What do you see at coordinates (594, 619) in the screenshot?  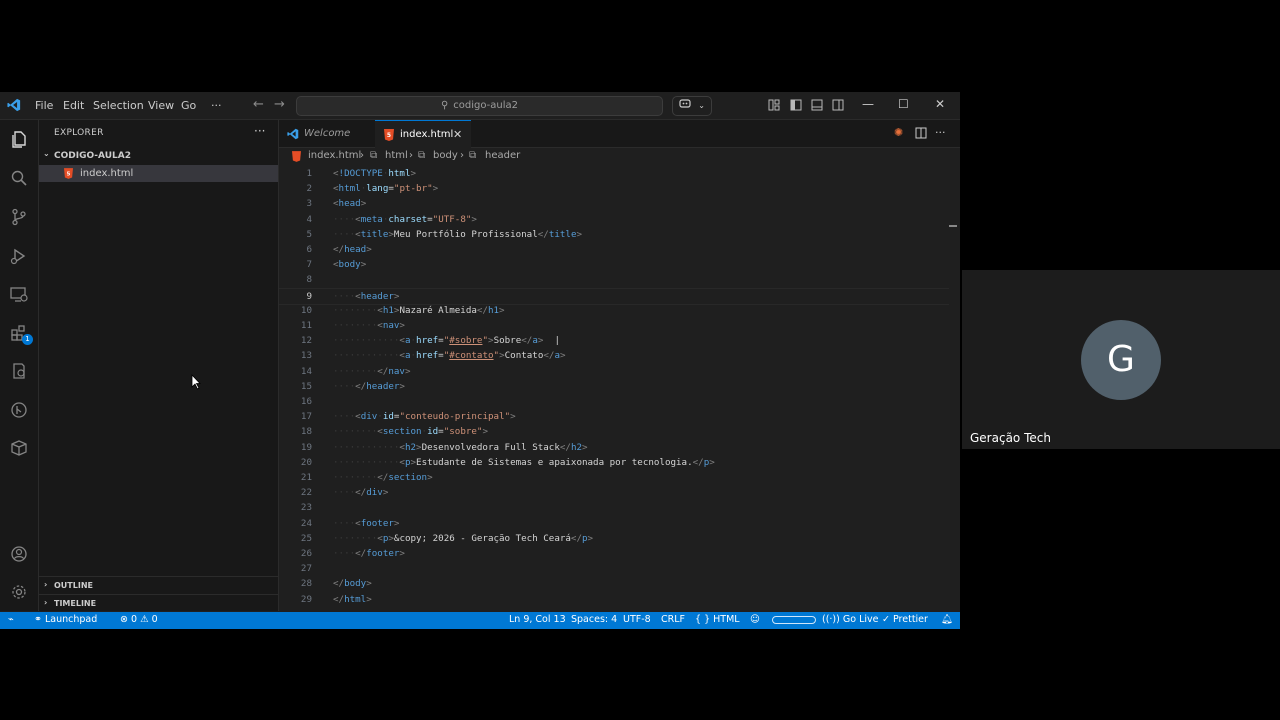 I see `indentation: Spaces: 4` at bounding box center [594, 619].